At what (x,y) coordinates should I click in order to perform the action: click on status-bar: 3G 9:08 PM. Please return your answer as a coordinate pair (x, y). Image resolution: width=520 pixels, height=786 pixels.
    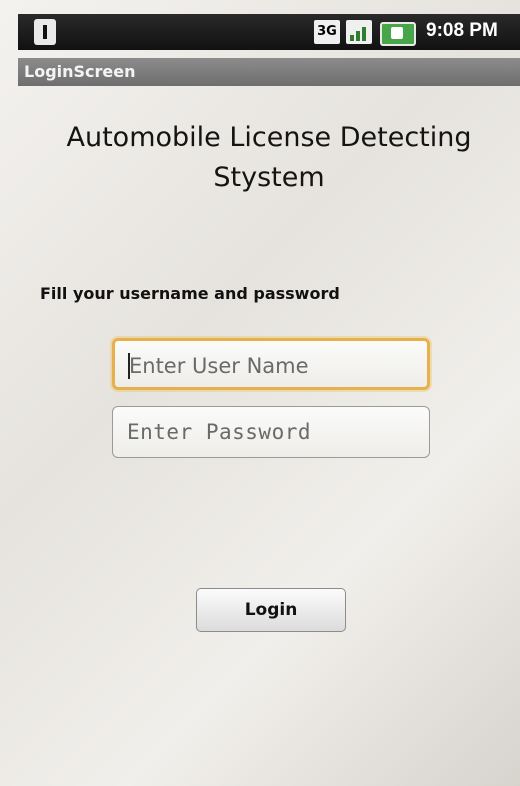
    Looking at the image, I should click on (269, 32).